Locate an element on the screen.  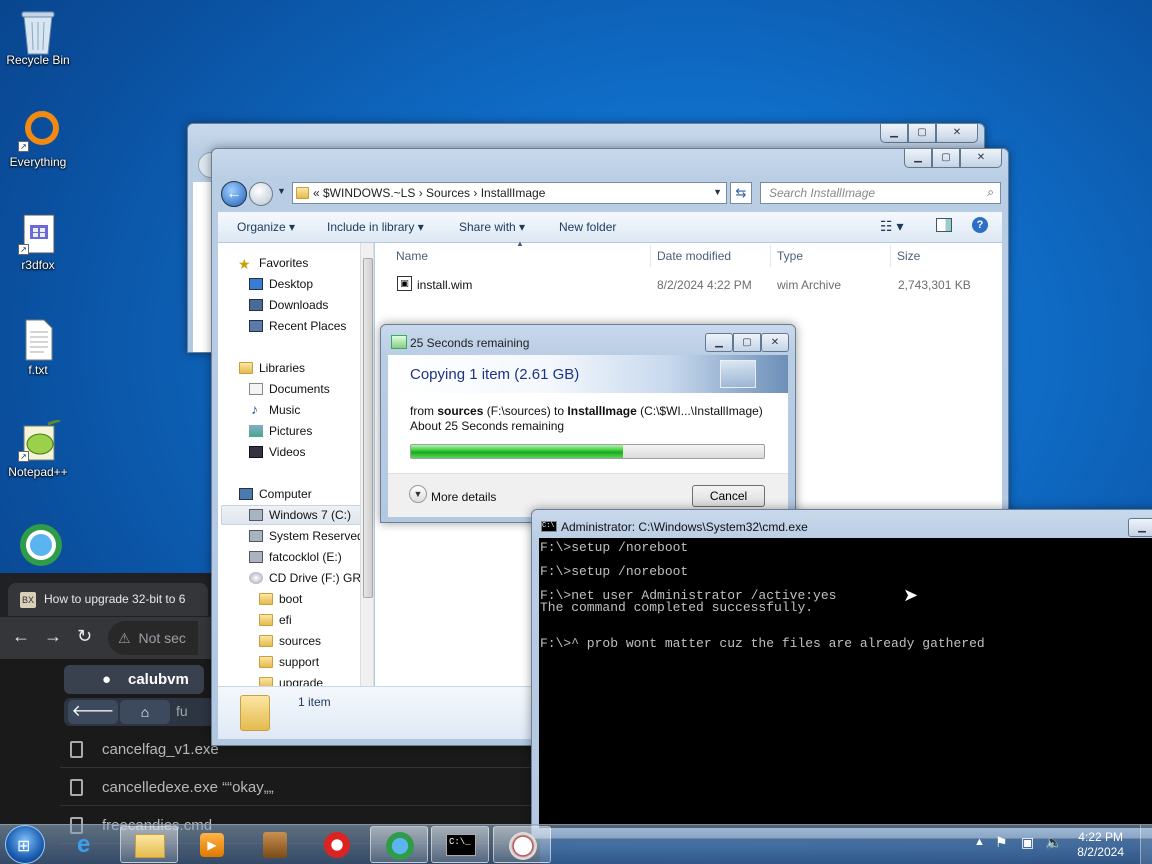
cancel-button: Cancel is located at coordinates (728, 496).